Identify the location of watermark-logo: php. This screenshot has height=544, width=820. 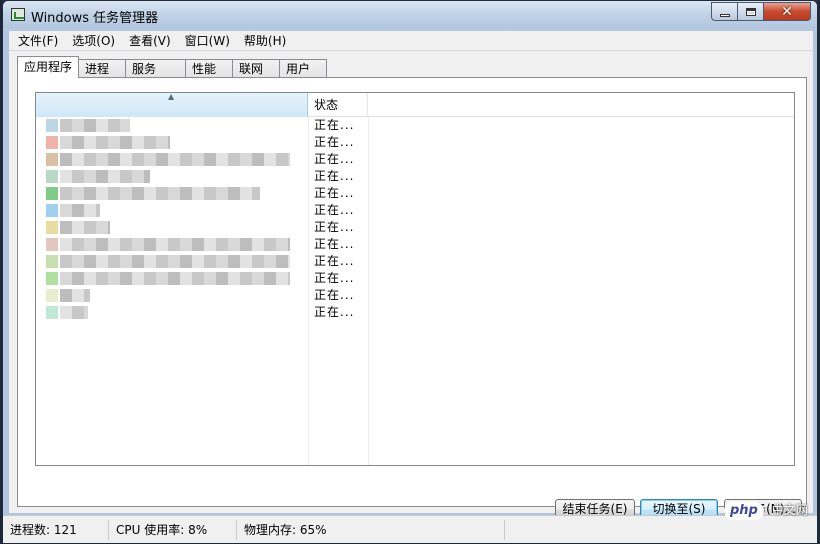
(744, 511).